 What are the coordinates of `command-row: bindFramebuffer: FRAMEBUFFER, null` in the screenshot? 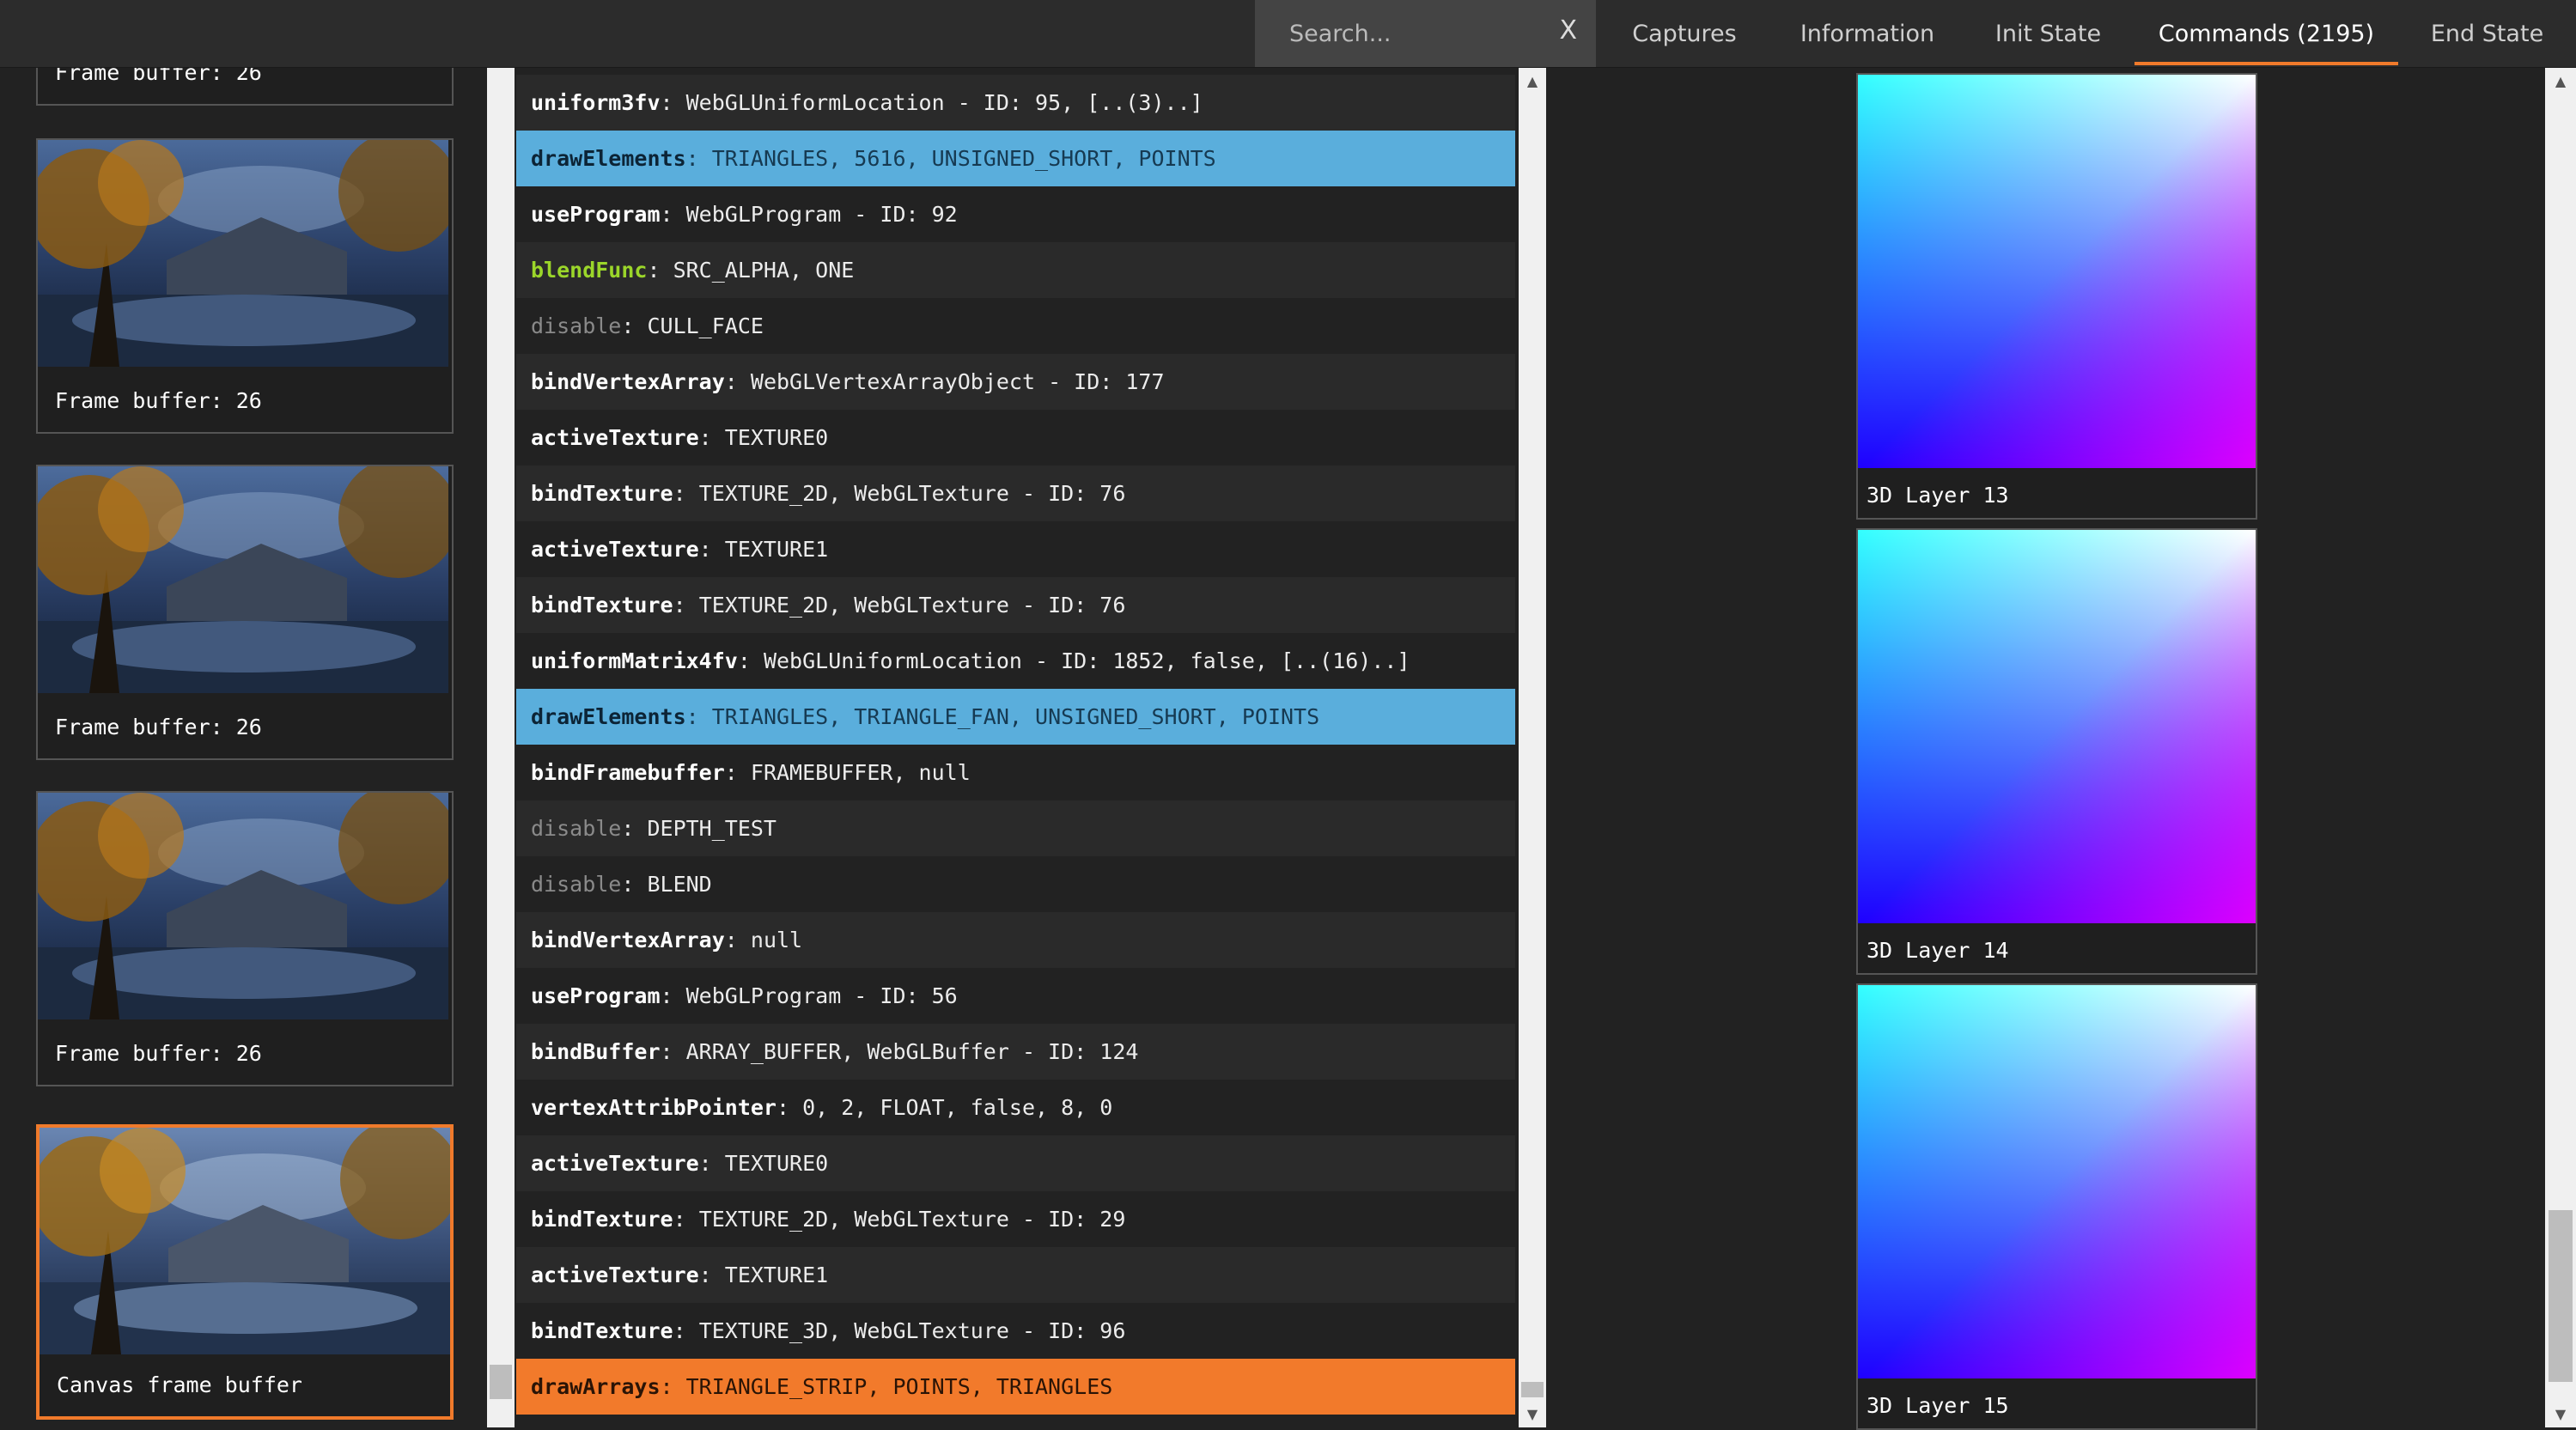 It's located at (1015, 772).